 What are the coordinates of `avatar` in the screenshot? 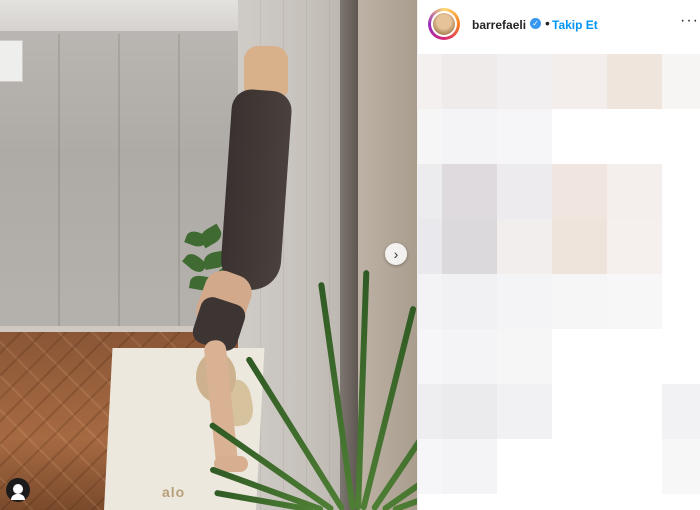 It's located at (444, 24).